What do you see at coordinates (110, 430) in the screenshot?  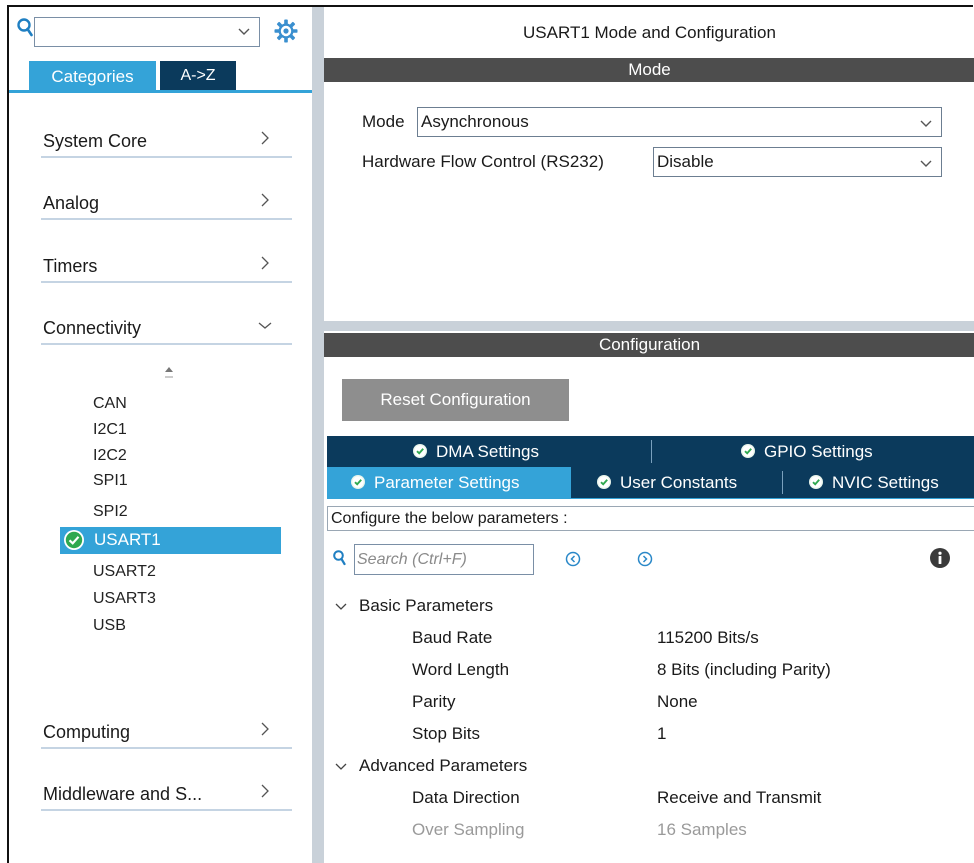 I see `list-item-i2c1: I2C1` at bounding box center [110, 430].